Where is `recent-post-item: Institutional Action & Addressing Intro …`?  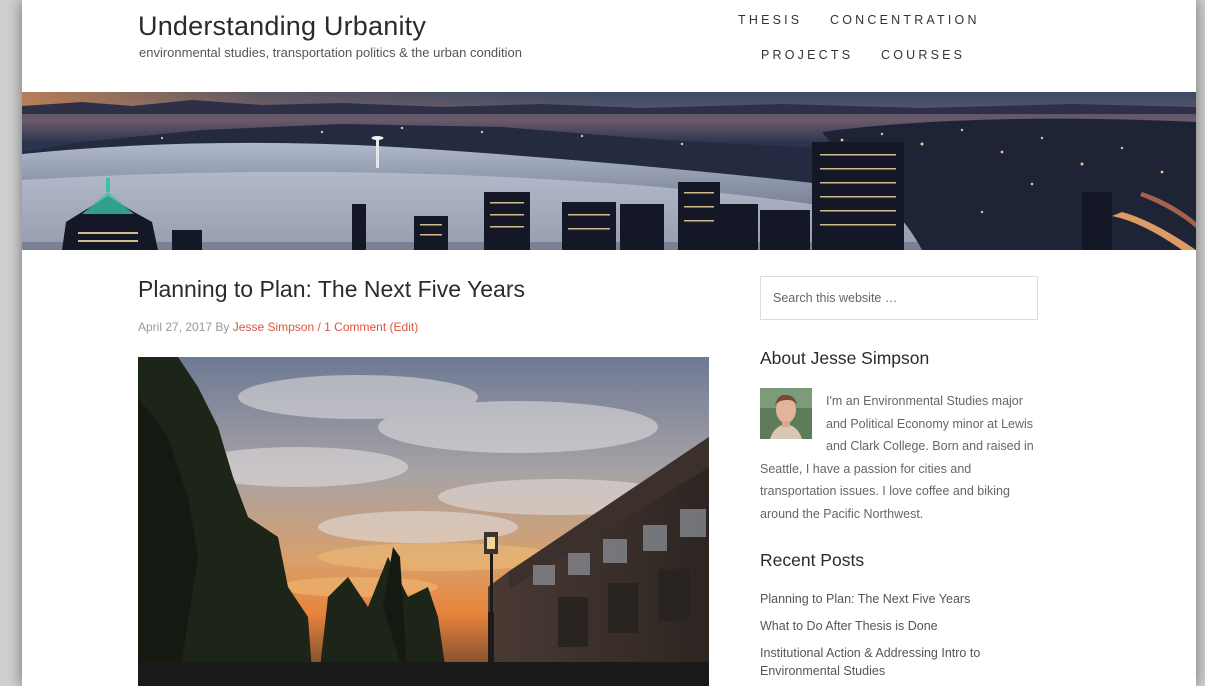
recent-post-item: Institutional Action & Addressing Intro … is located at coordinates (901, 662).